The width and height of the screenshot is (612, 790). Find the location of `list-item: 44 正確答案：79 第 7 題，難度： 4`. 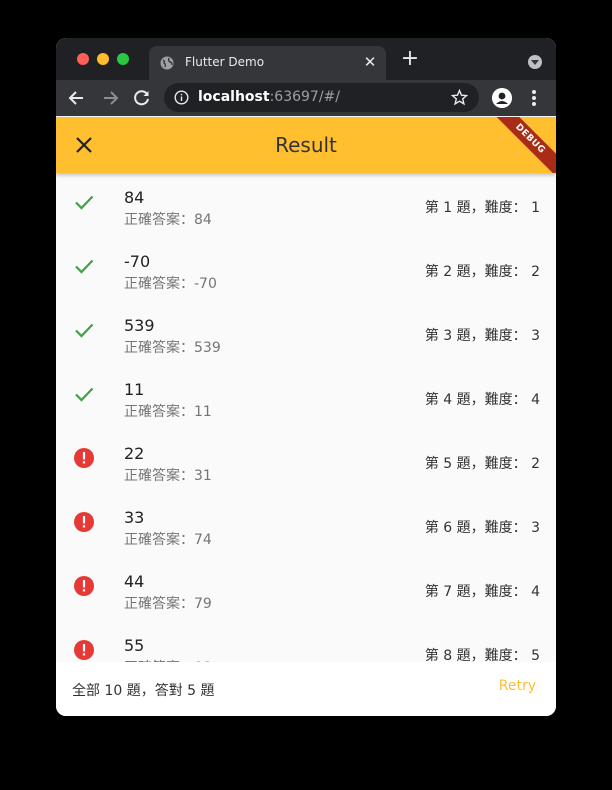

list-item: 44 正確答案：79 第 7 題，難度： 4 is located at coordinates (306, 589).